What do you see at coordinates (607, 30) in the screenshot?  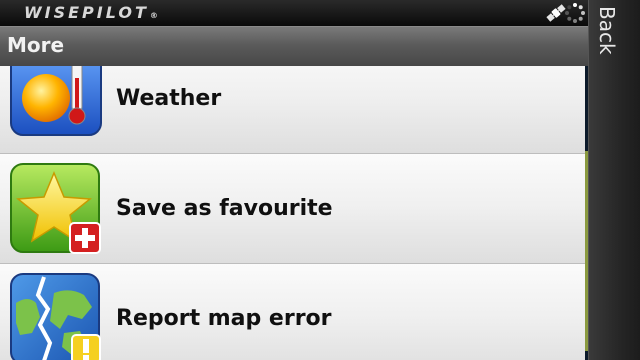 I see `back-label: Back` at bounding box center [607, 30].